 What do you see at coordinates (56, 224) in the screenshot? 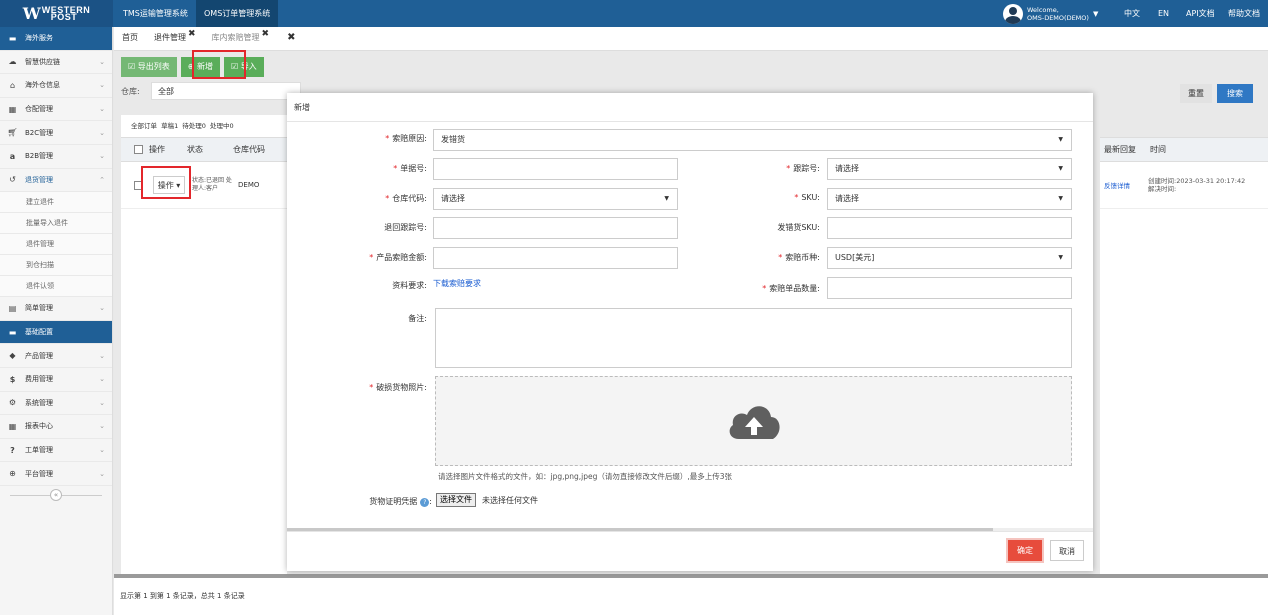
I see `sidebar-subitem-bulk-import-return: 批量导入退件` at bounding box center [56, 224].